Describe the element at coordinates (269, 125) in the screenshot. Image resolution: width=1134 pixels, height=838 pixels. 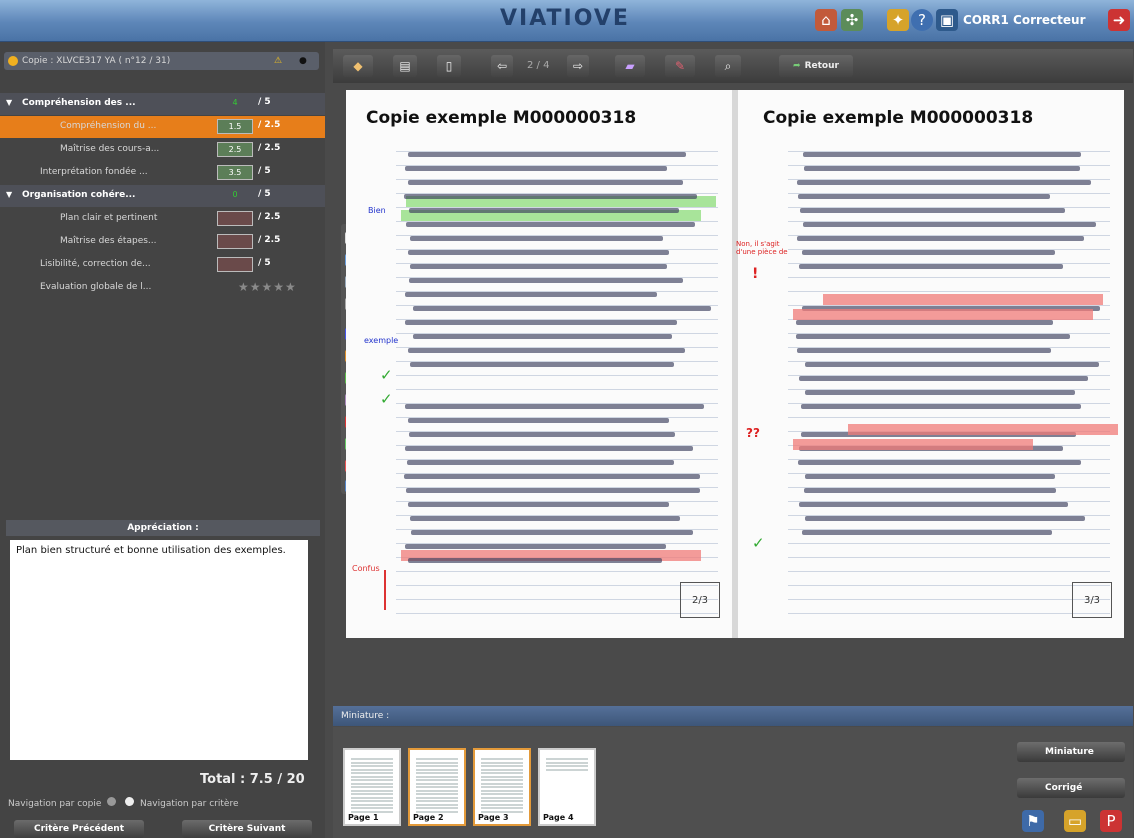
I see `criterion-max: / 2.5` at that location.